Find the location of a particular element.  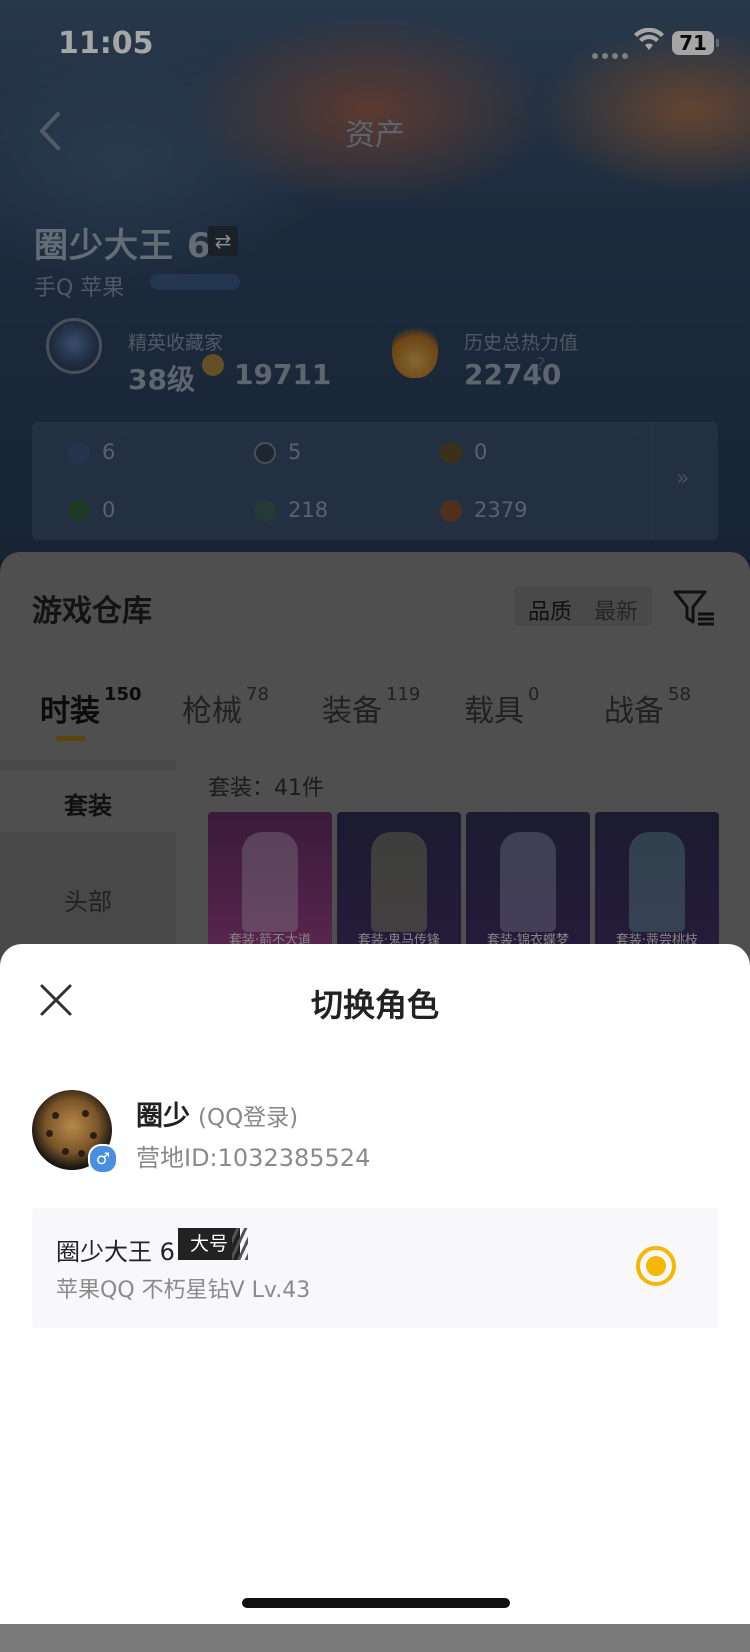

selected-radio is located at coordinates (656, 1266).